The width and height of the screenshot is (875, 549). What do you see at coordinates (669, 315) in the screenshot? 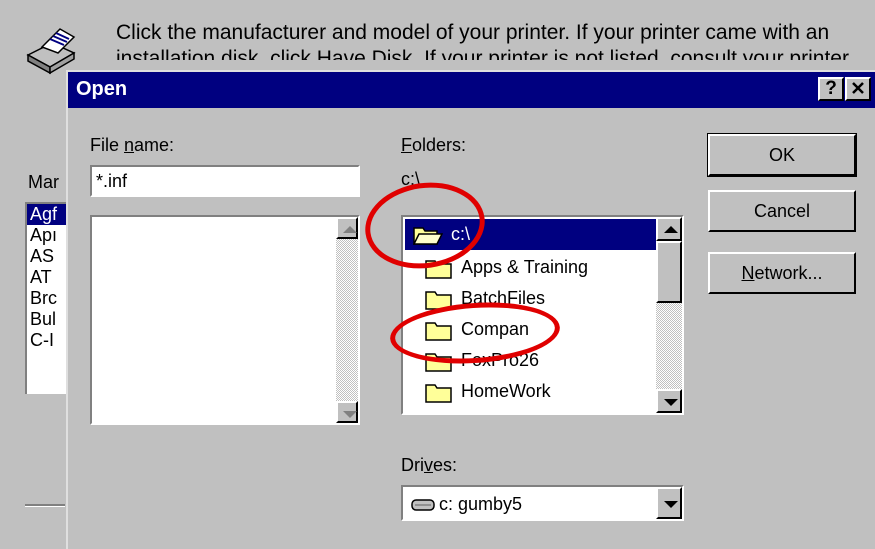
I see `folder-list-scrollbar` at bounding box center [669, 315].